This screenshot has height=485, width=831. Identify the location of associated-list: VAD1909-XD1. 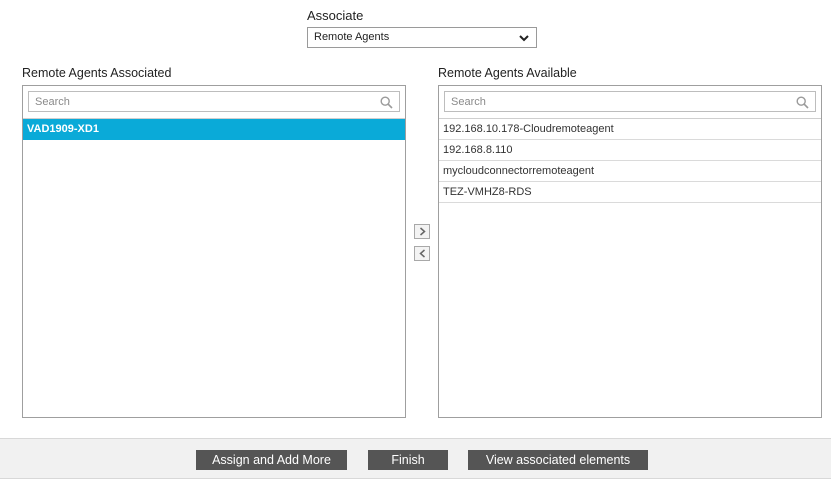
(214, 129).